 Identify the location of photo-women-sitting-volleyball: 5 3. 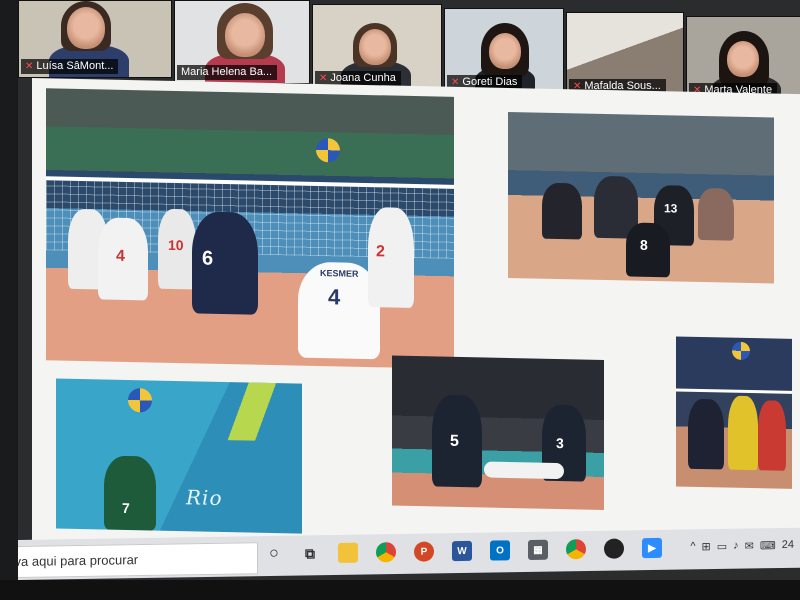
(498, 432).